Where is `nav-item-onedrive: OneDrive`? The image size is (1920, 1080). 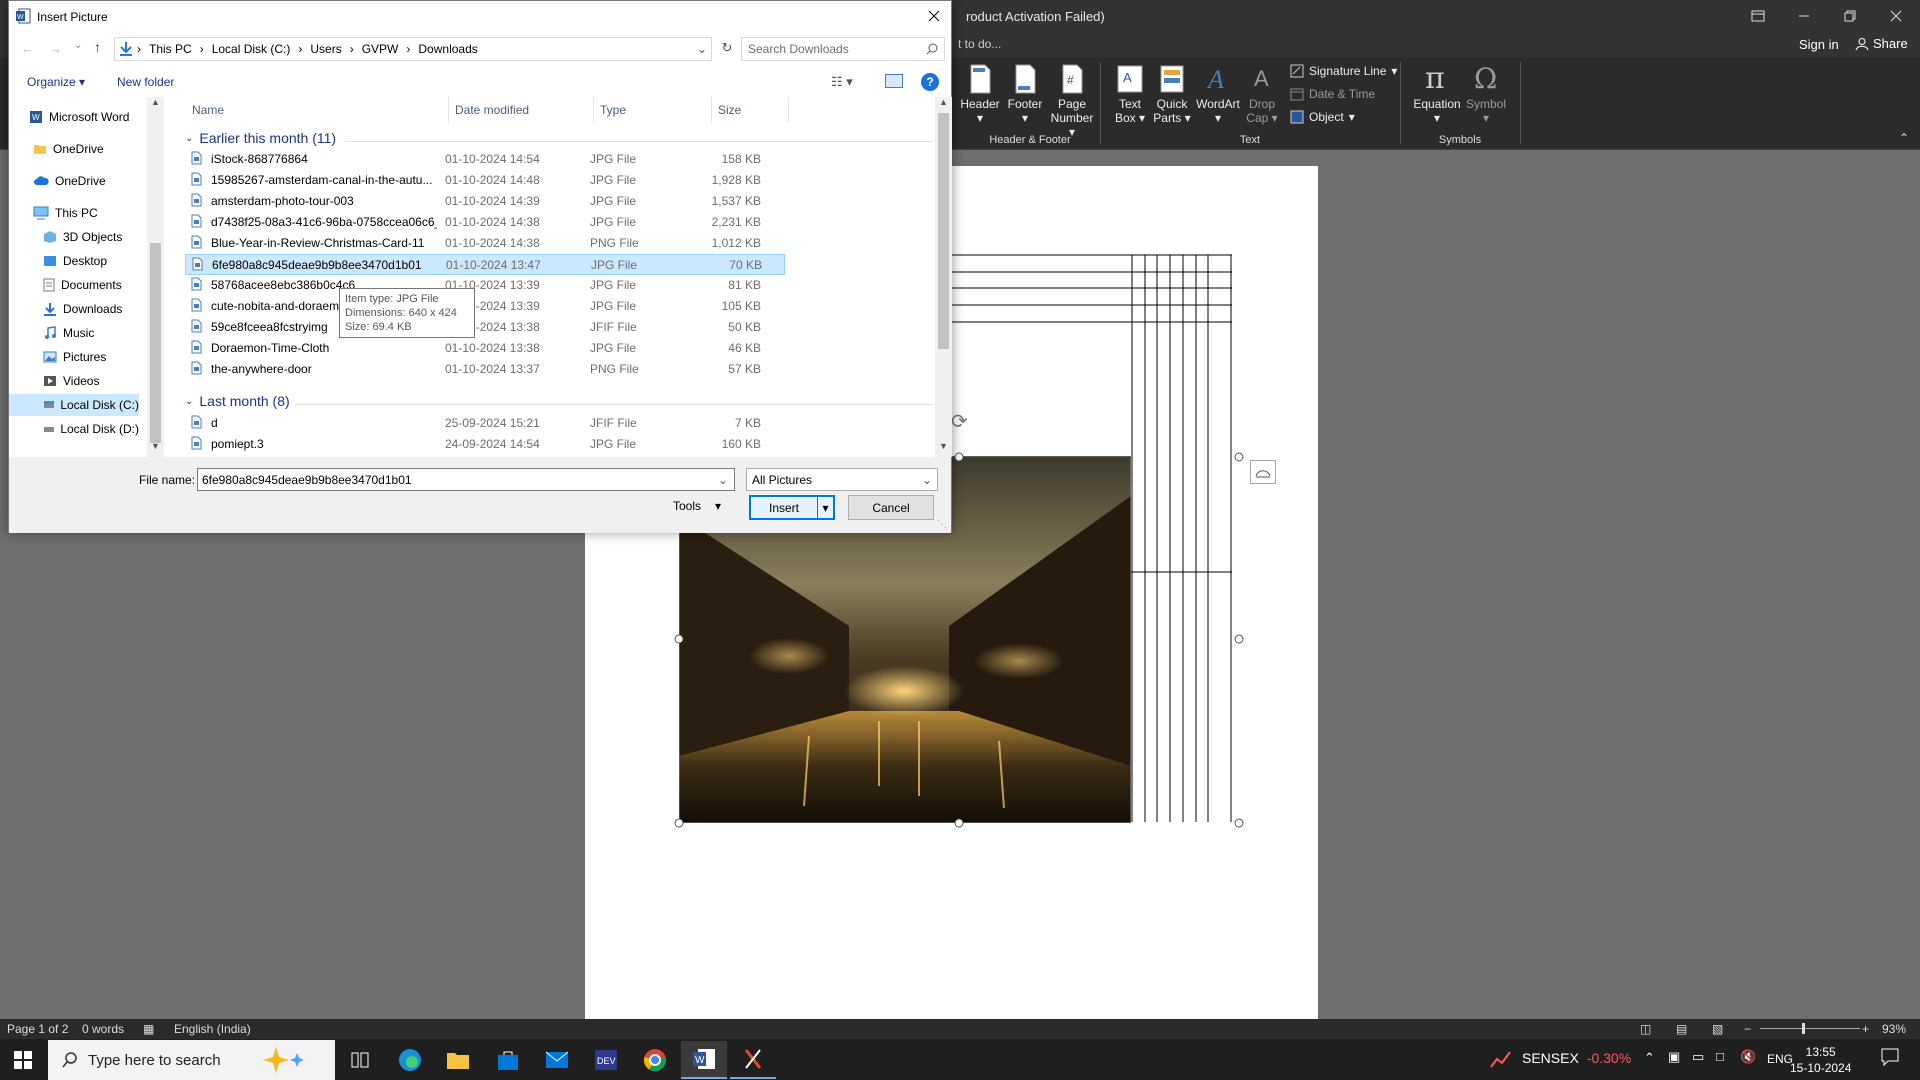 nav-item-onedrive: OneDrive is located at coordinates (74, 181).